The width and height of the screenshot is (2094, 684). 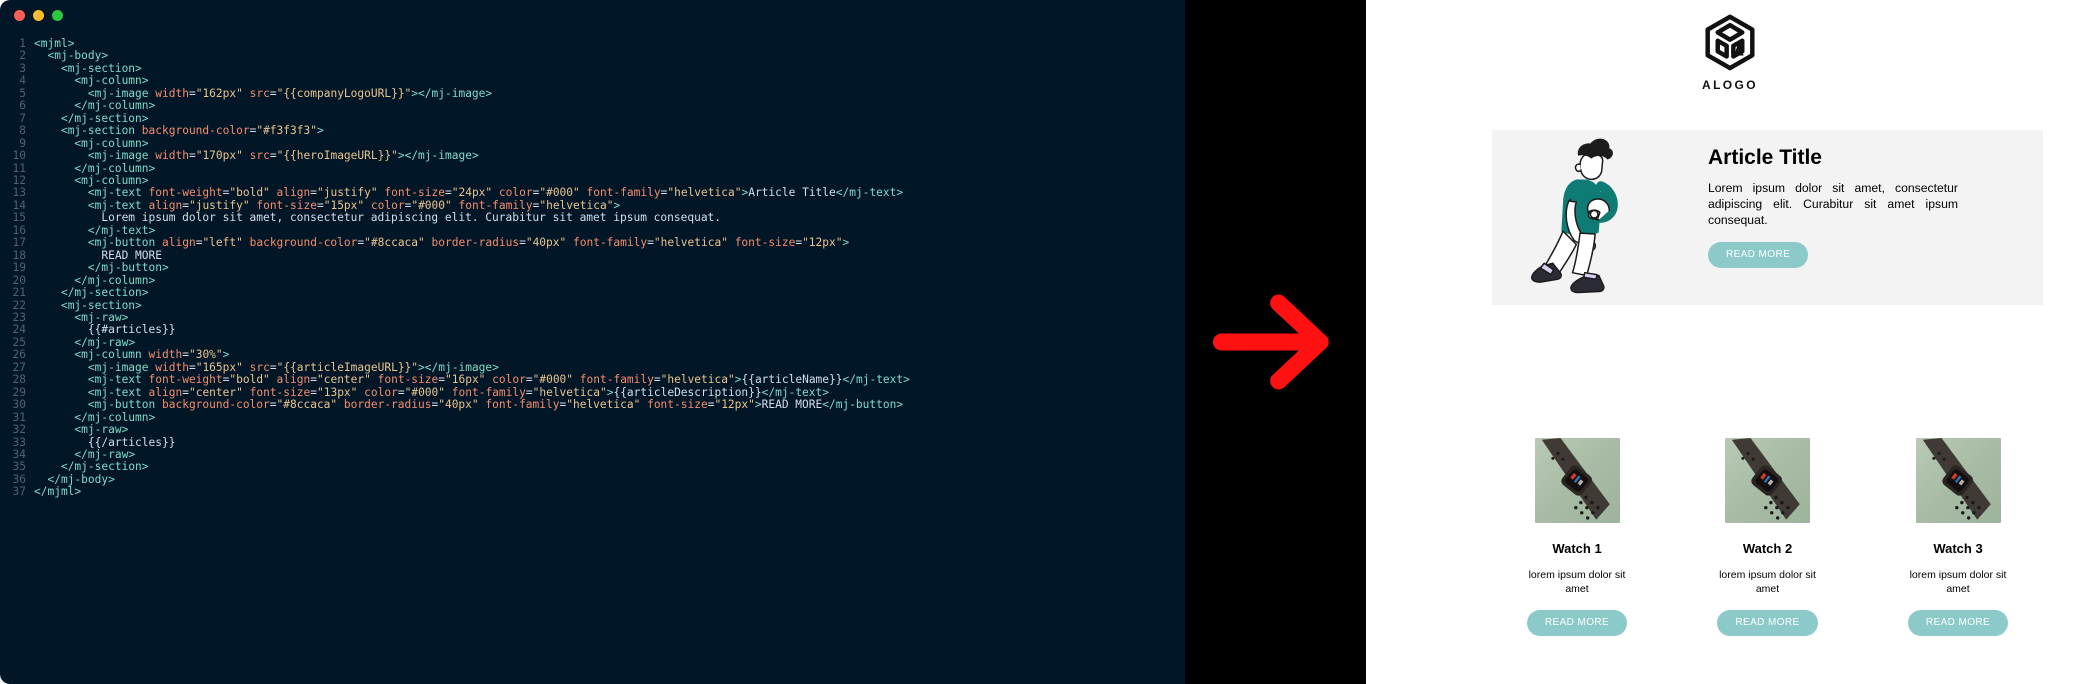 I want to click on code-line: 1 <mjml>, so click(x=592, y=43).